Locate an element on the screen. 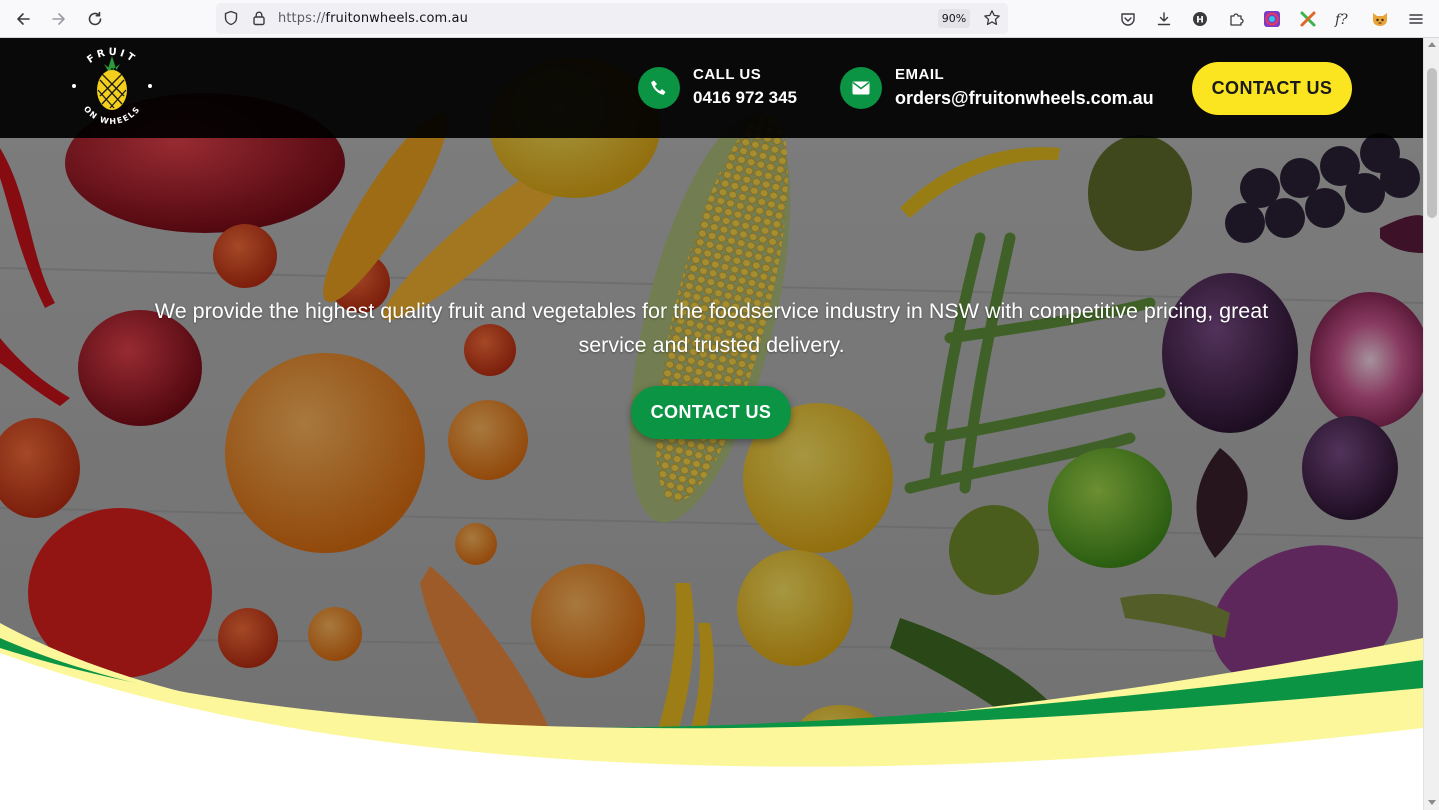 The height and width of the screenshot is (810, 1439). url-text: https://fruitonwheels.com.au is located at coordinates (373, 18).